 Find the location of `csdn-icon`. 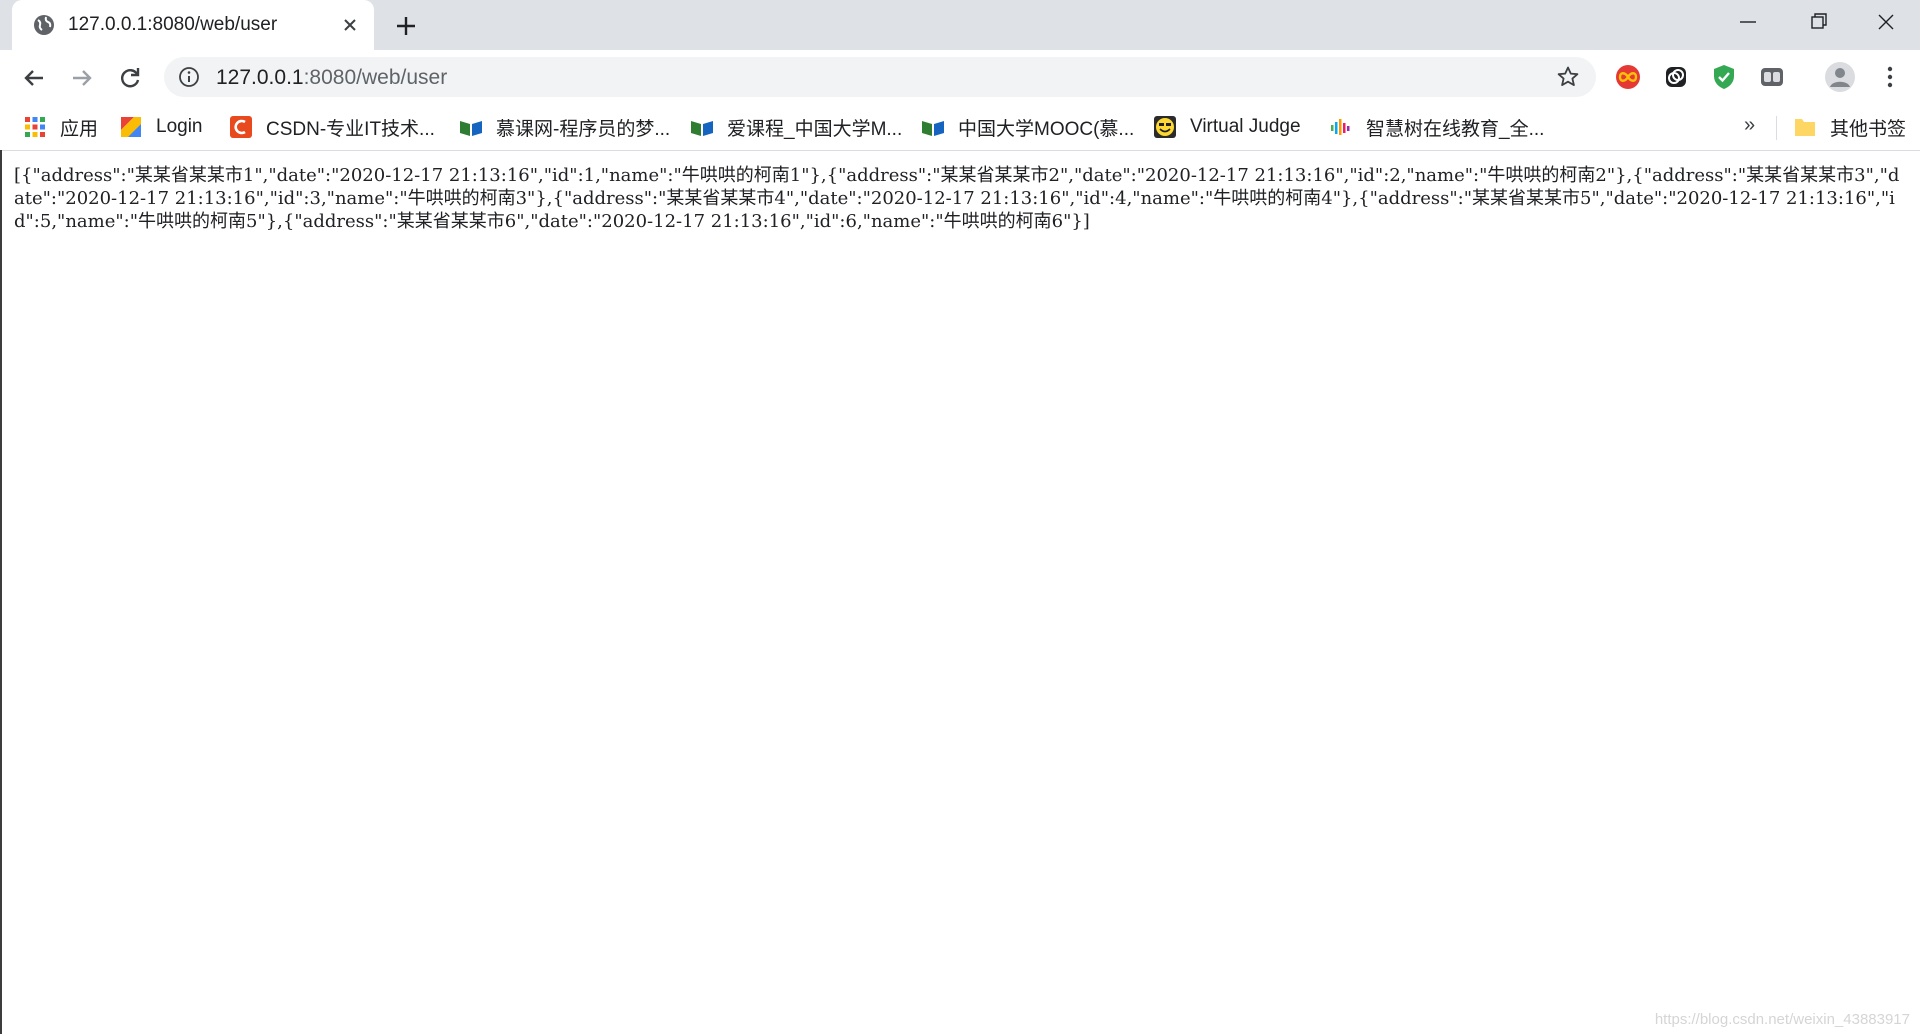

csdn-icon is located at coordinates (241, 127).